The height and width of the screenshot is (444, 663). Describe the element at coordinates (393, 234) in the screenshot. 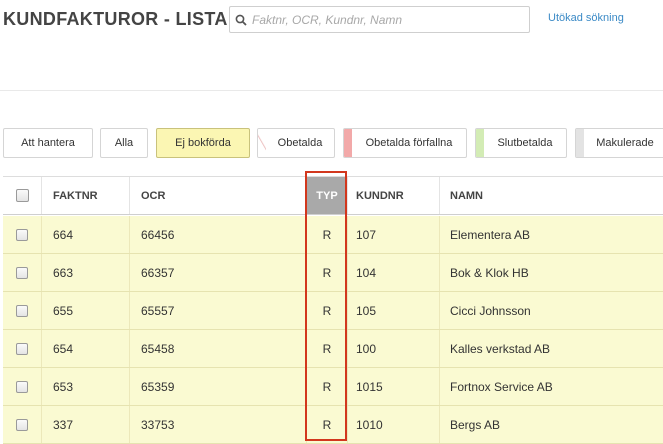

I see `cell-kundnr: 107` at that location.